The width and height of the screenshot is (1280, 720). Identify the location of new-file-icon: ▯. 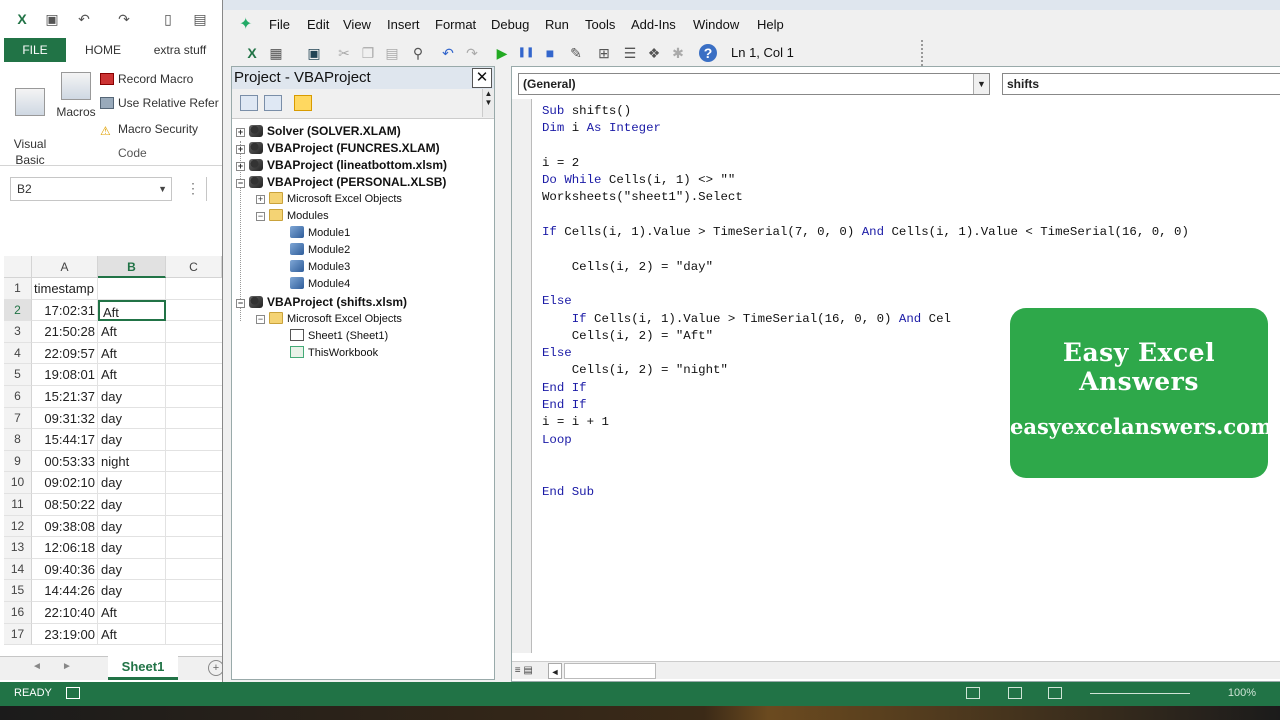
(168, 19).